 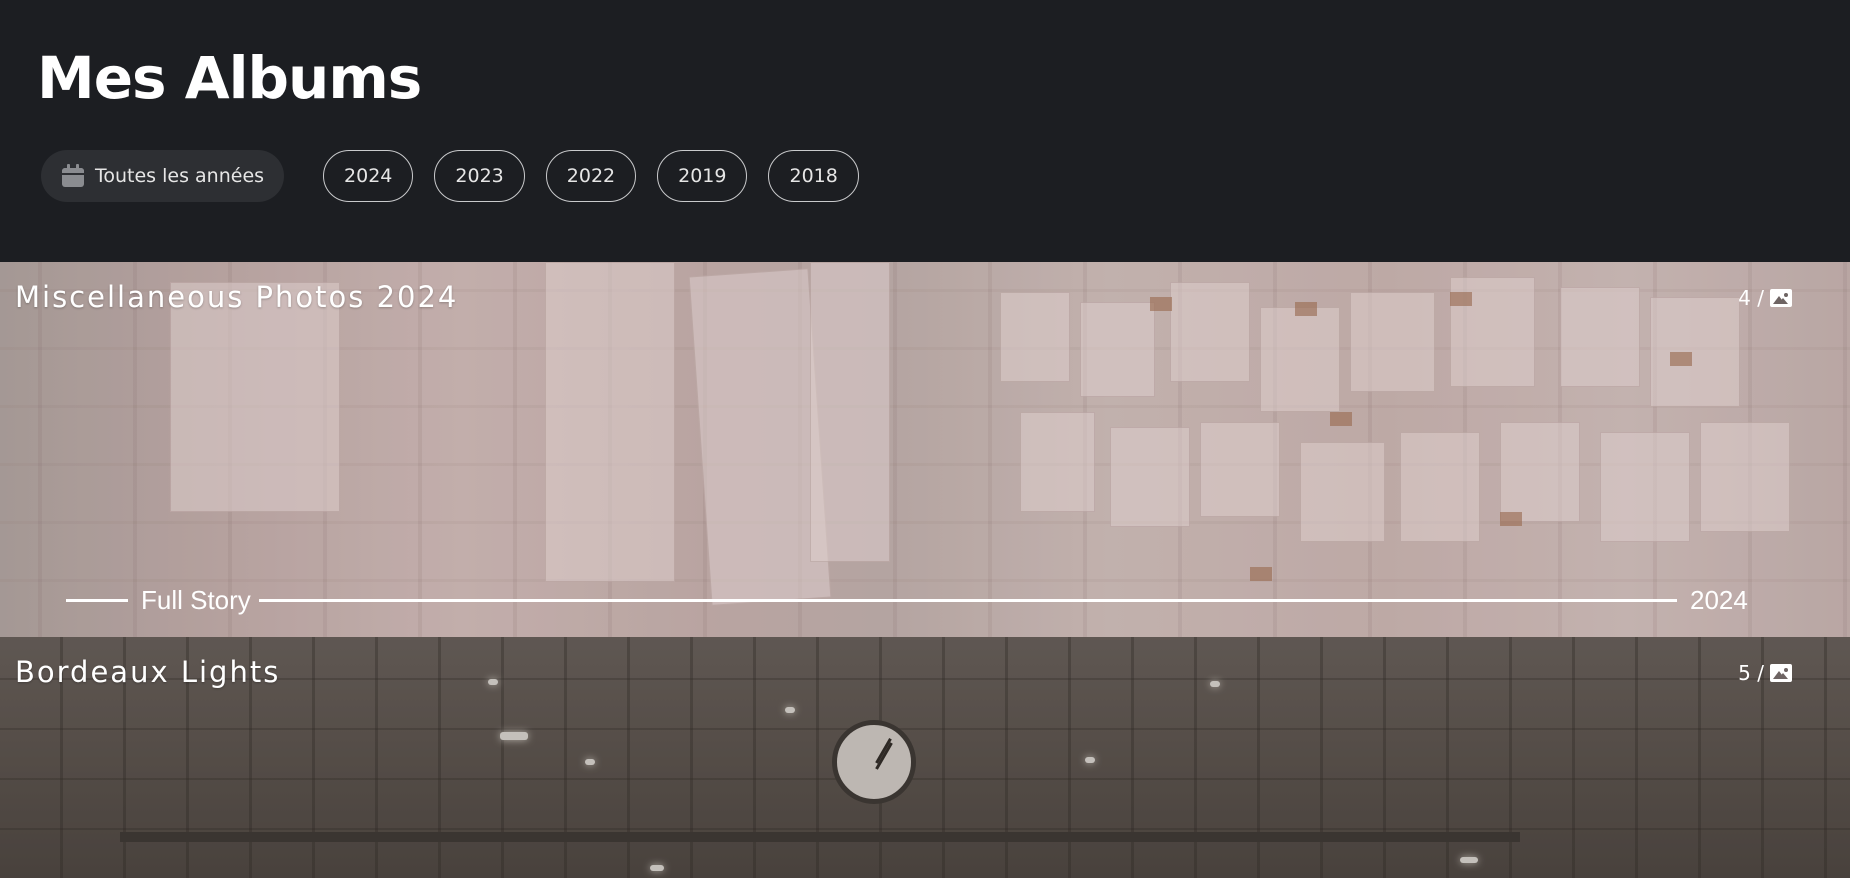 What do you see at coordinates (1751, 673) in the screenshot?
I see `album-count-text: 5 /` at bounding box center [1751, 673].